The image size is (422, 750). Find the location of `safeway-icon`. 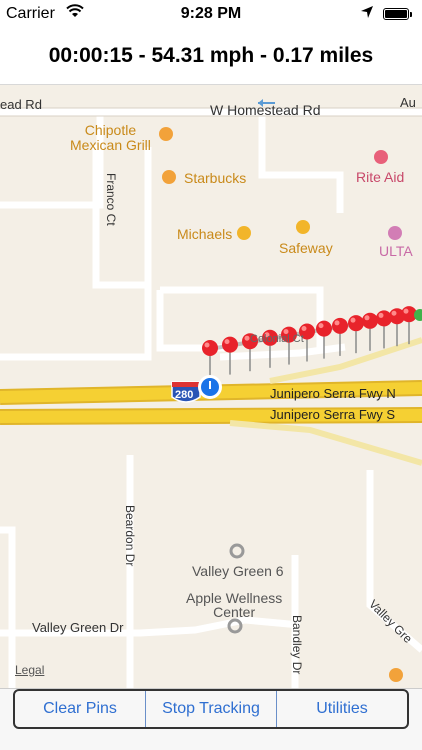

safeway-icon is located at coordinates (303, 227).